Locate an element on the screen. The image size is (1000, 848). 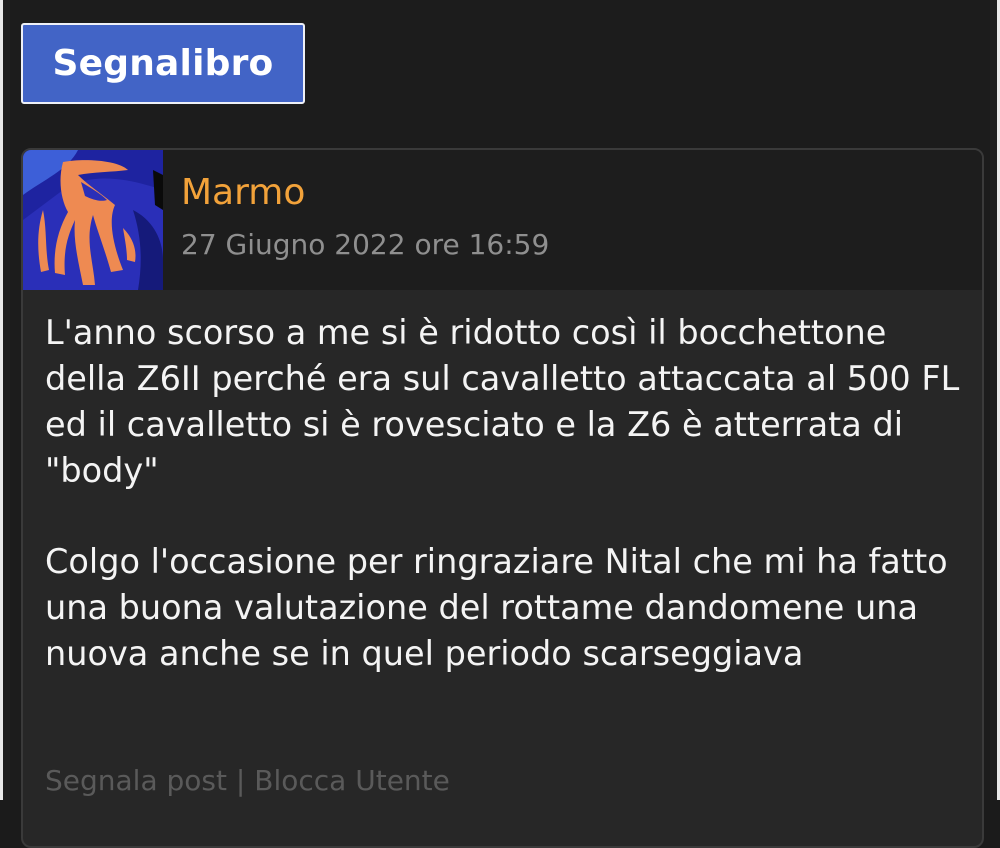
user-avatar is located at coordinates (93, 220).